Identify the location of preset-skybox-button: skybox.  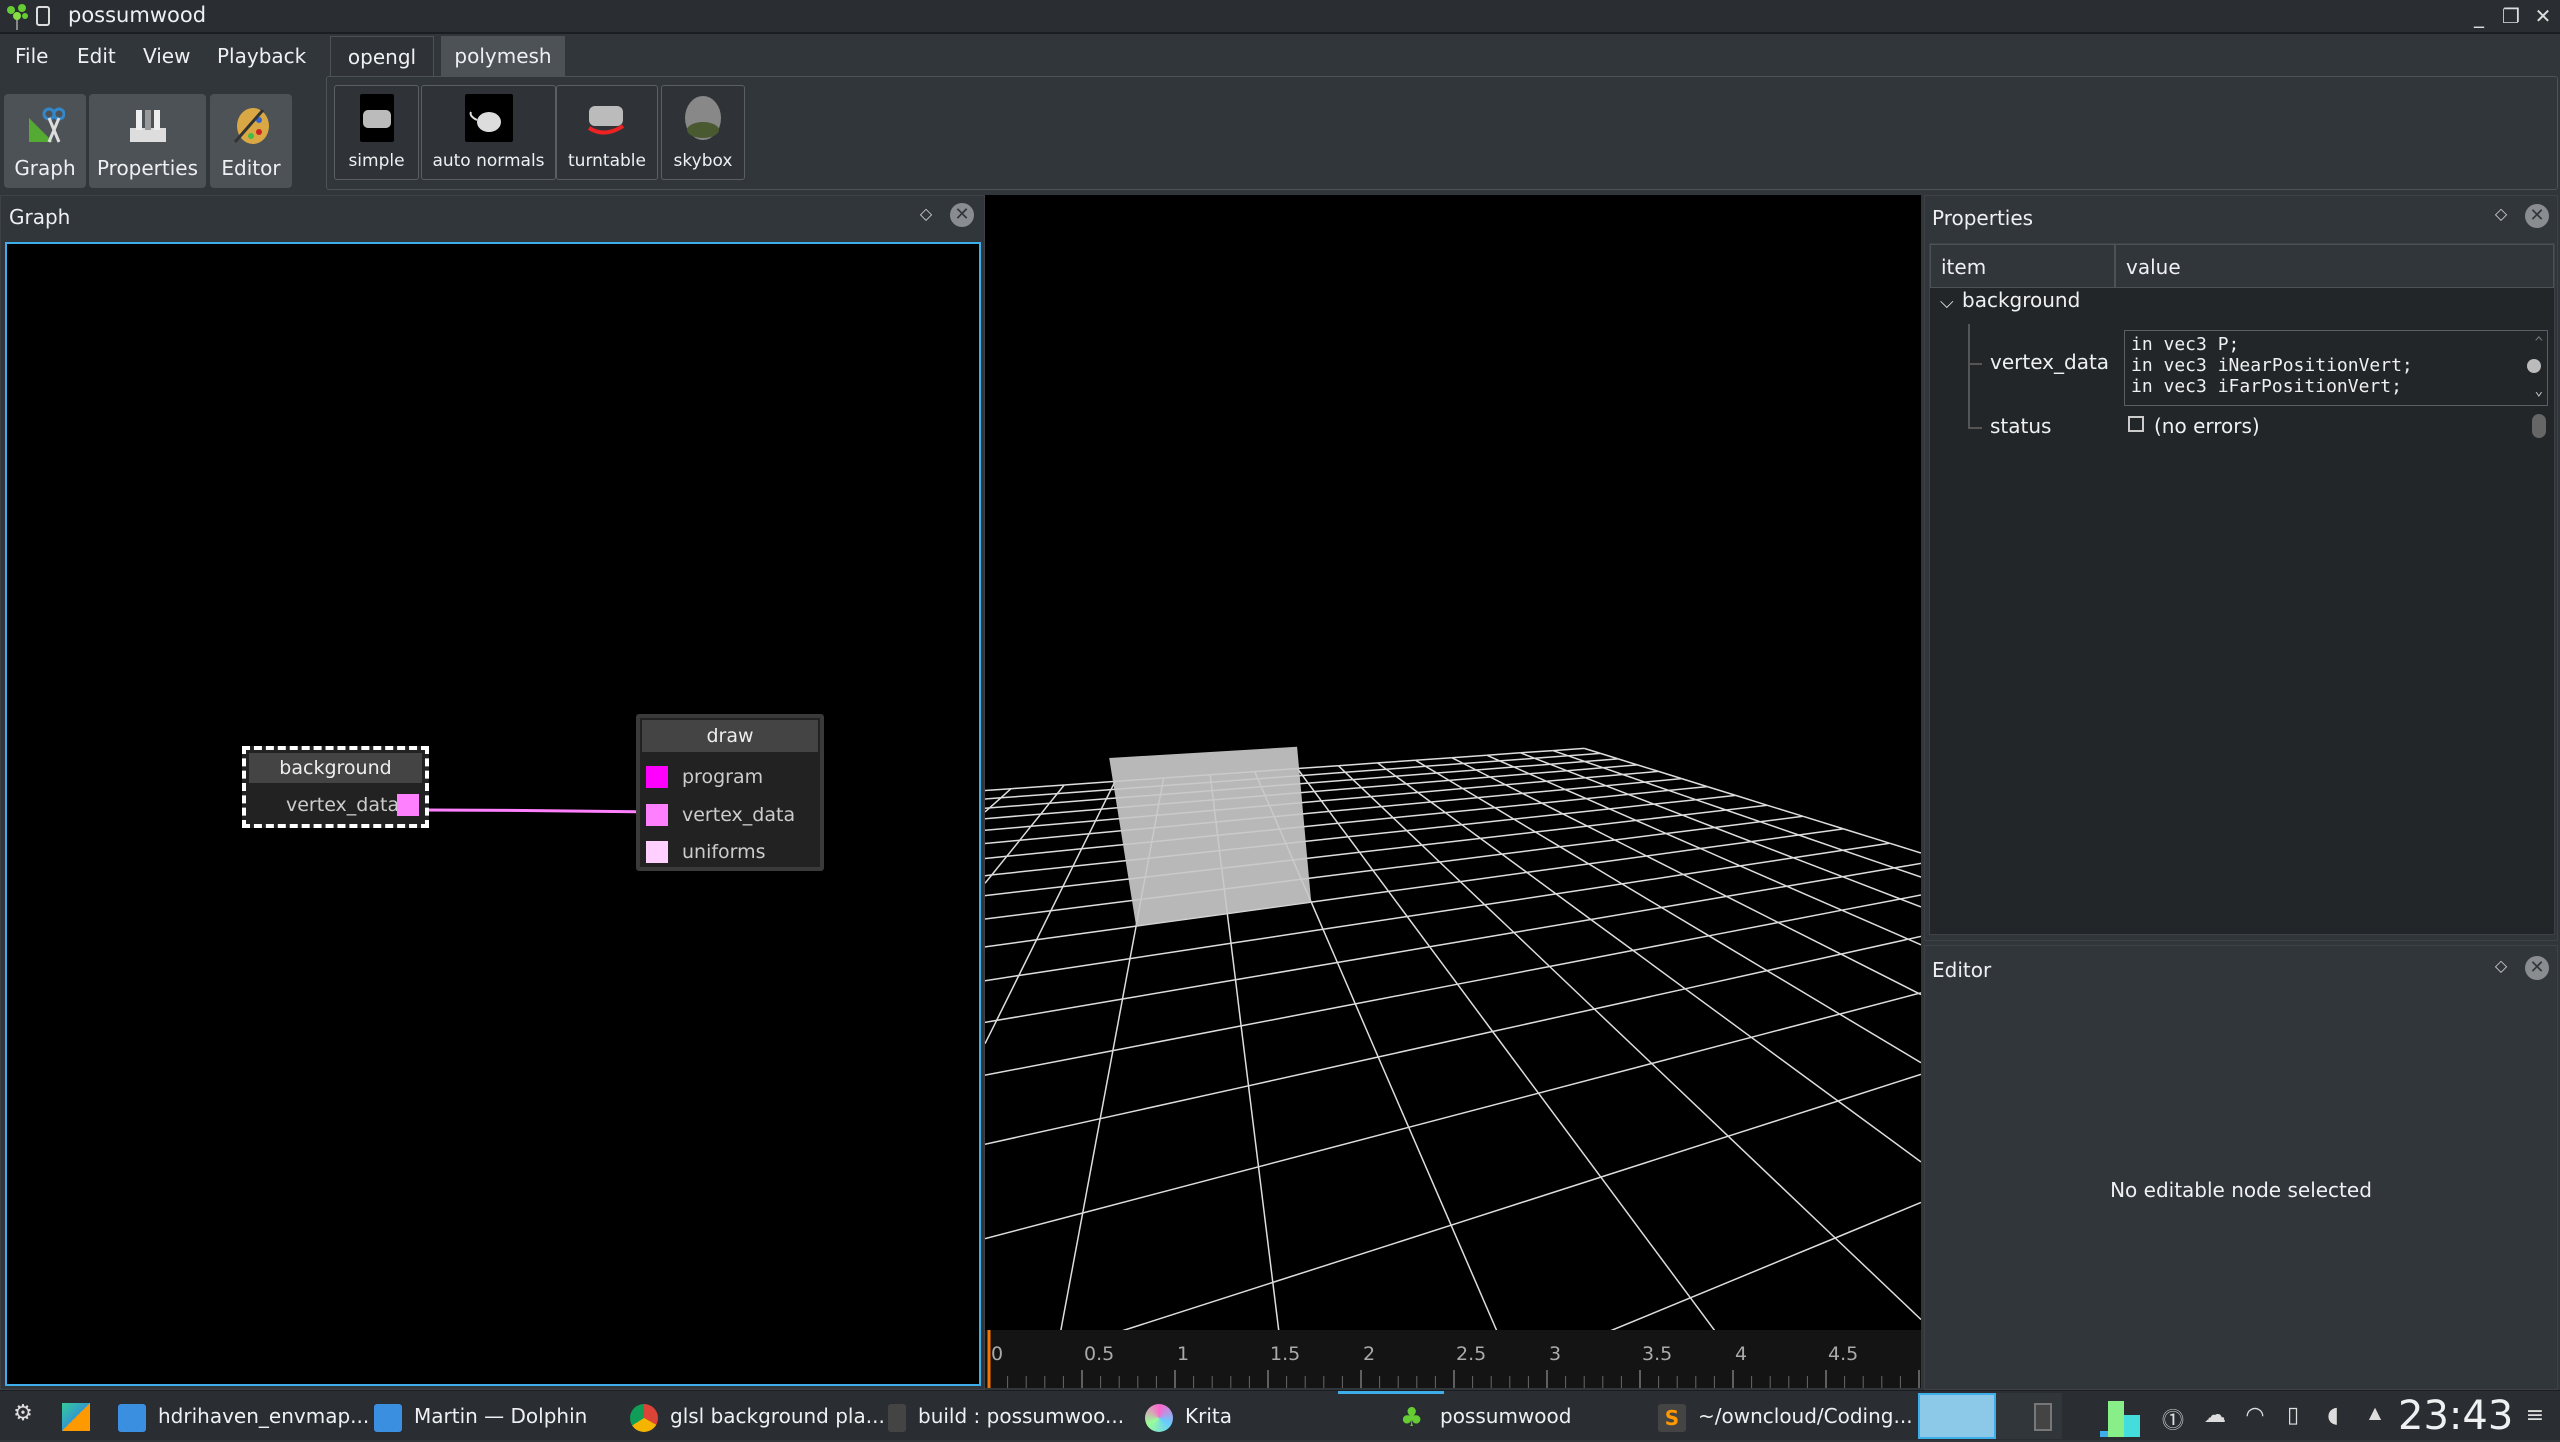
(703, 132).